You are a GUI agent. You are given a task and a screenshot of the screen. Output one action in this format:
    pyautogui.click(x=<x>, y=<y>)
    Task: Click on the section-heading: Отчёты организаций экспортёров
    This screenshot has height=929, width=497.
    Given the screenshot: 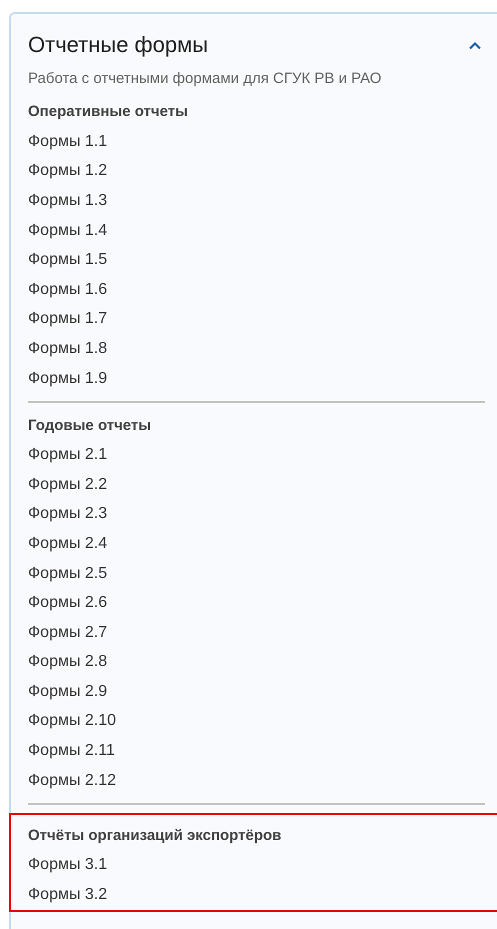 What is the action you would take?
    pyautogui.click(x=155, y=836)
    